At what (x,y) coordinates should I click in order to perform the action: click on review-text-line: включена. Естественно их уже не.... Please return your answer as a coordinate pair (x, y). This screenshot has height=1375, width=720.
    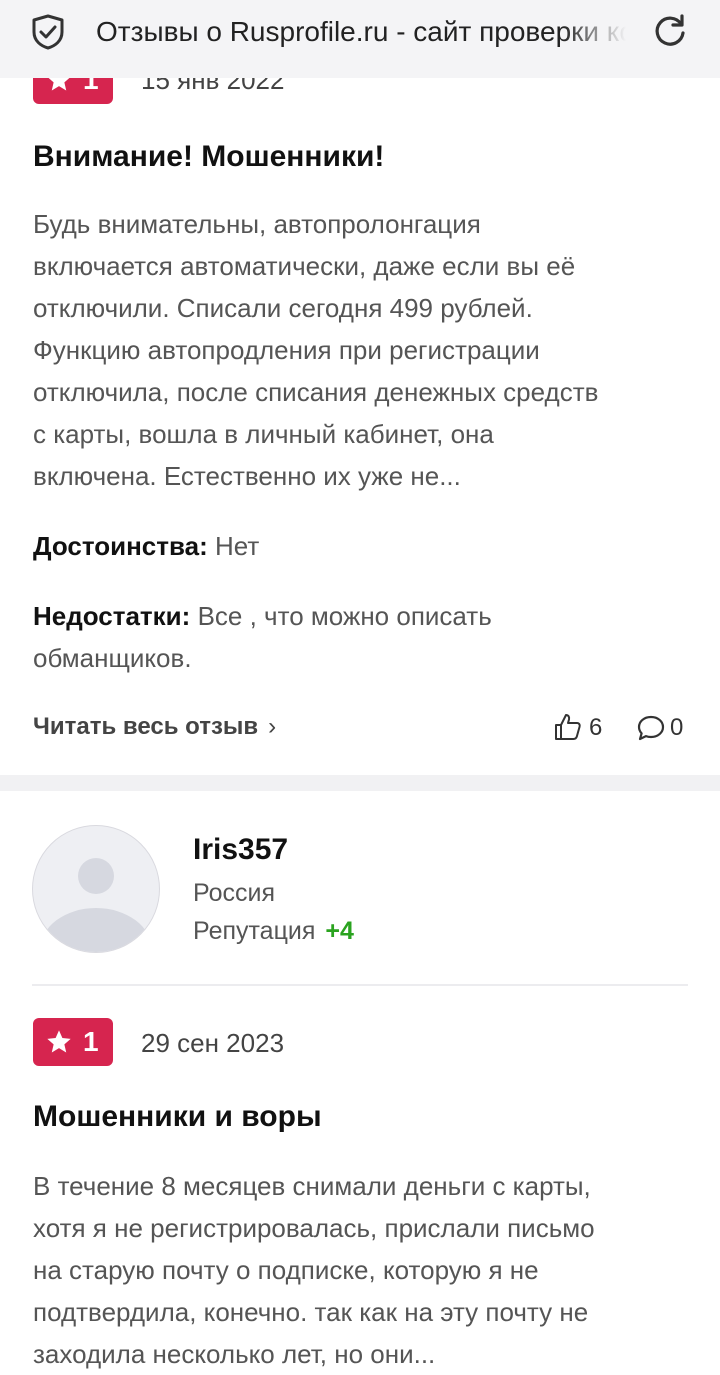
    Looking at the image, I should click on (247, 476).